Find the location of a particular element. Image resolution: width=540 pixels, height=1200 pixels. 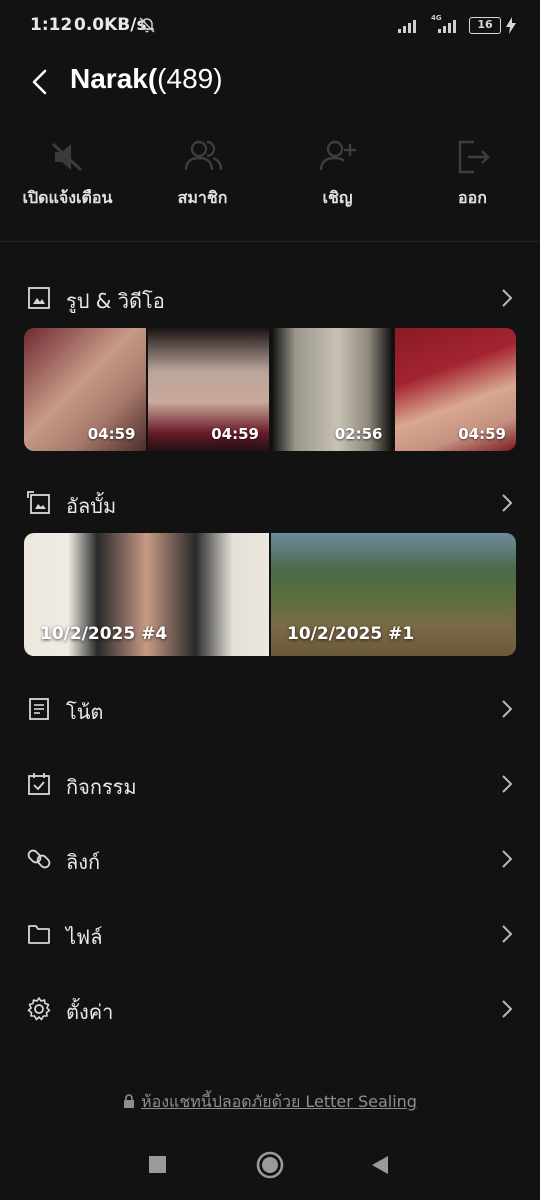

album-card: 10/2/2025 #1 is located at coordinates (393, 594).